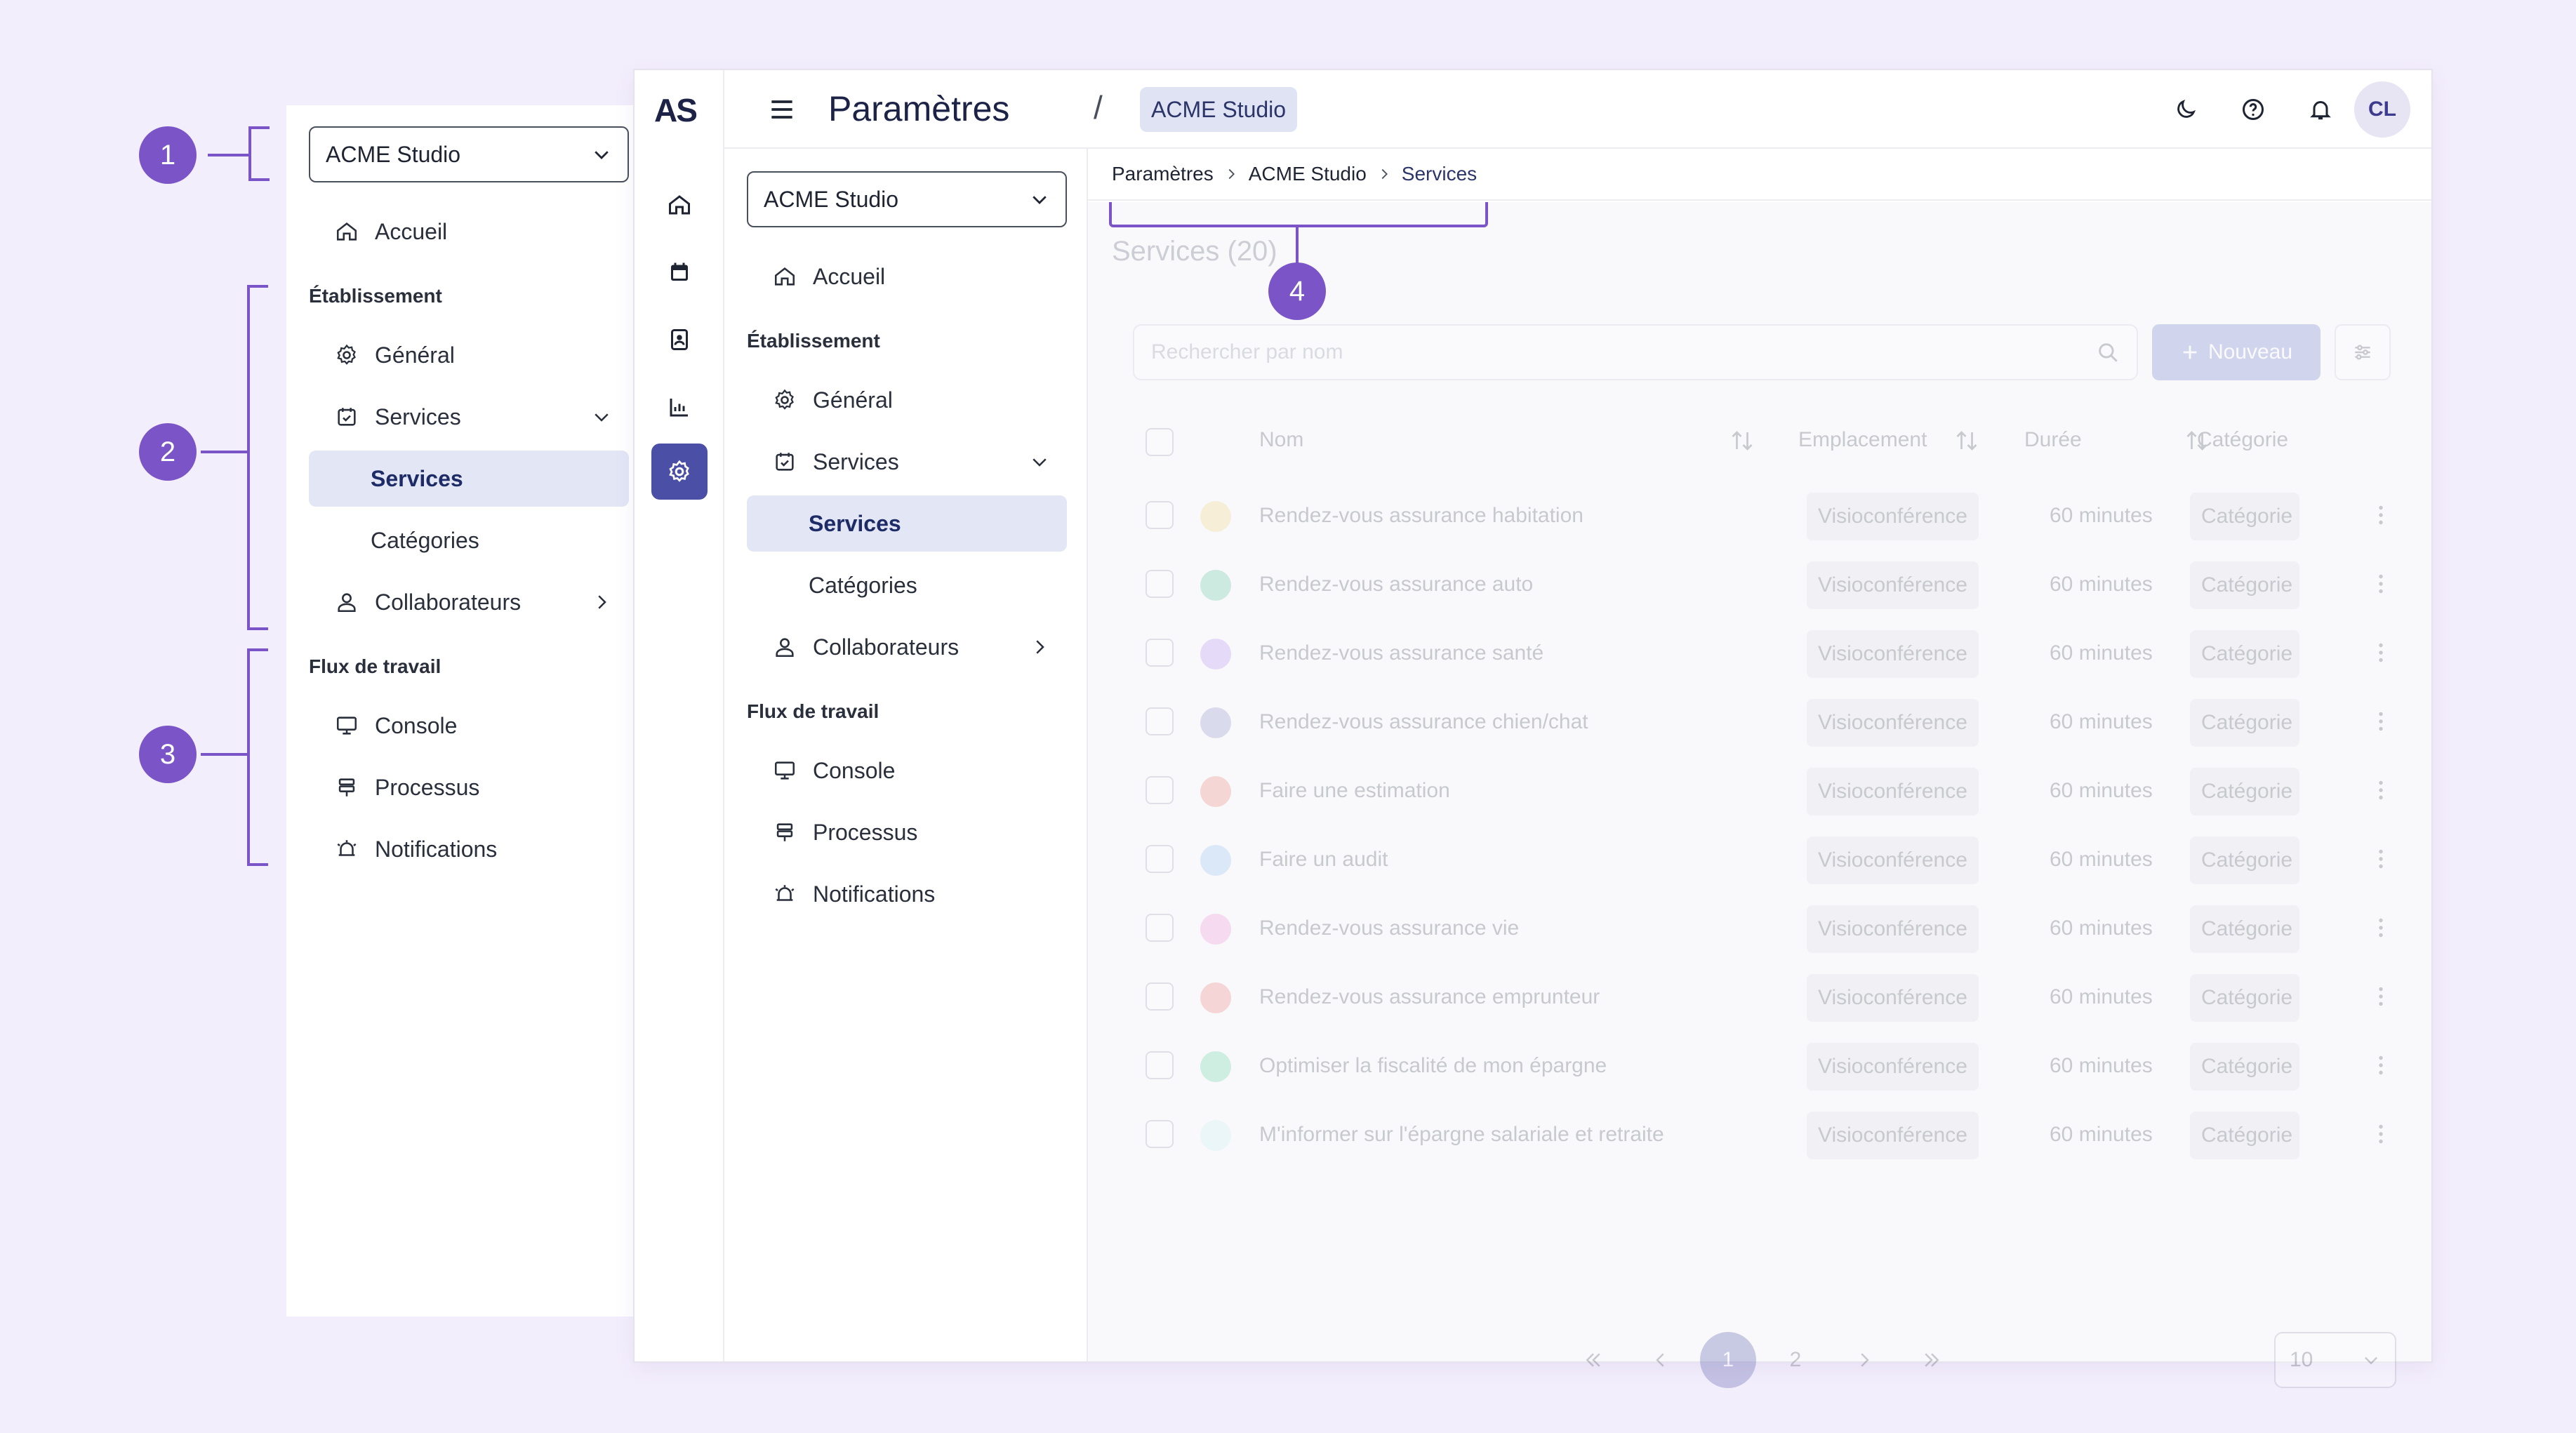 The height and width of the screenshot is (1433, 2576). Describe the element at coordinates (1932, 1360) in the screenshot. I see `last-page-button` at that location.